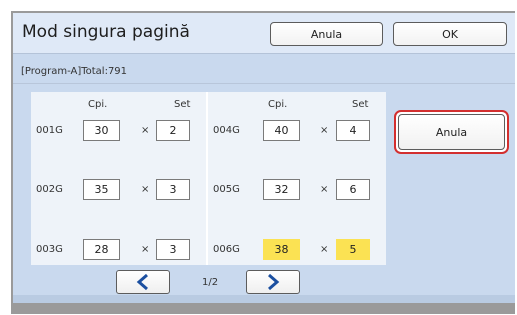 This screenshot has height=315, width=517. Describe the element at coordinates (101, 130) in the screenshot. I see `cpi-field: 30` at that location.